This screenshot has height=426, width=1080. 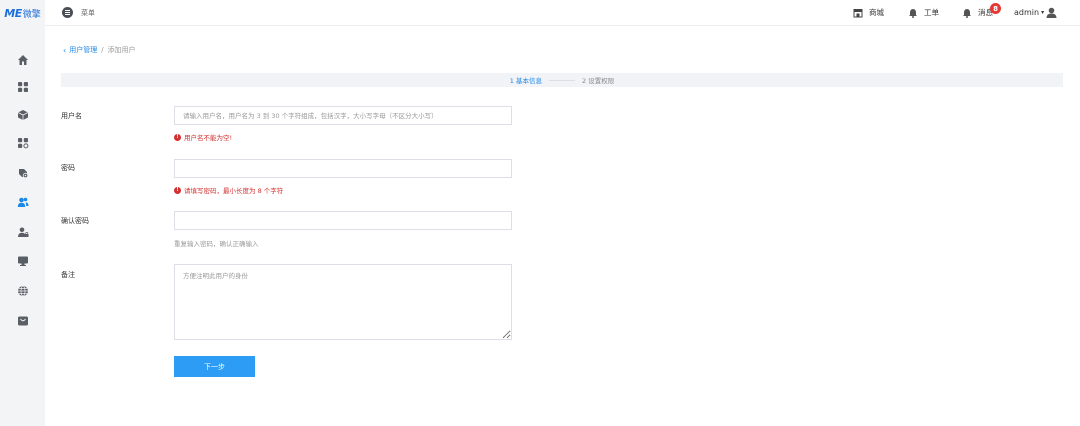 I want to click on step-indicator: 1 基本信息 2 设置权限, so click(x=562, y=80).